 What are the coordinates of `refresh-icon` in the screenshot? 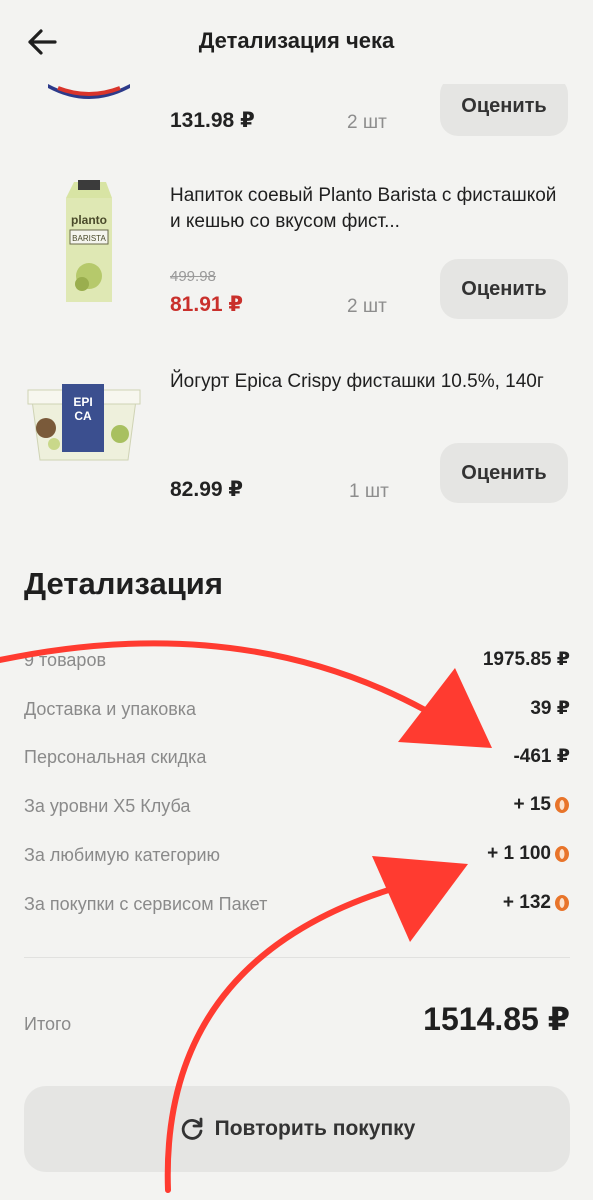 It's located at (192, 1128).